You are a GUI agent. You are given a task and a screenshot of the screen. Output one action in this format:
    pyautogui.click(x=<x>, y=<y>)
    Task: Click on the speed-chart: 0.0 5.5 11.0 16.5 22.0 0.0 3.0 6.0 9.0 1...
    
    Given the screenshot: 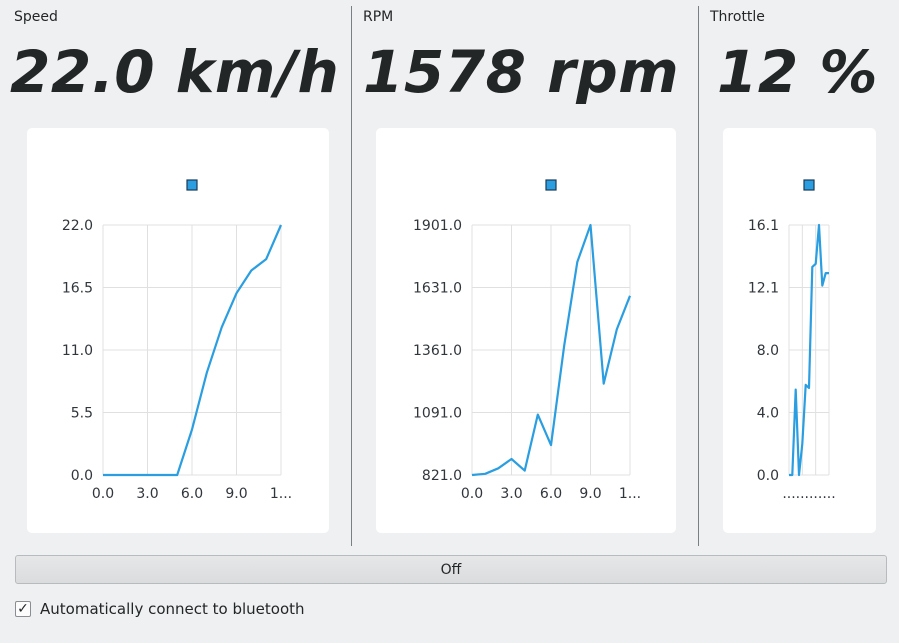 What is the action you would take?
    pyautogui.click(x=177, y=340)
    